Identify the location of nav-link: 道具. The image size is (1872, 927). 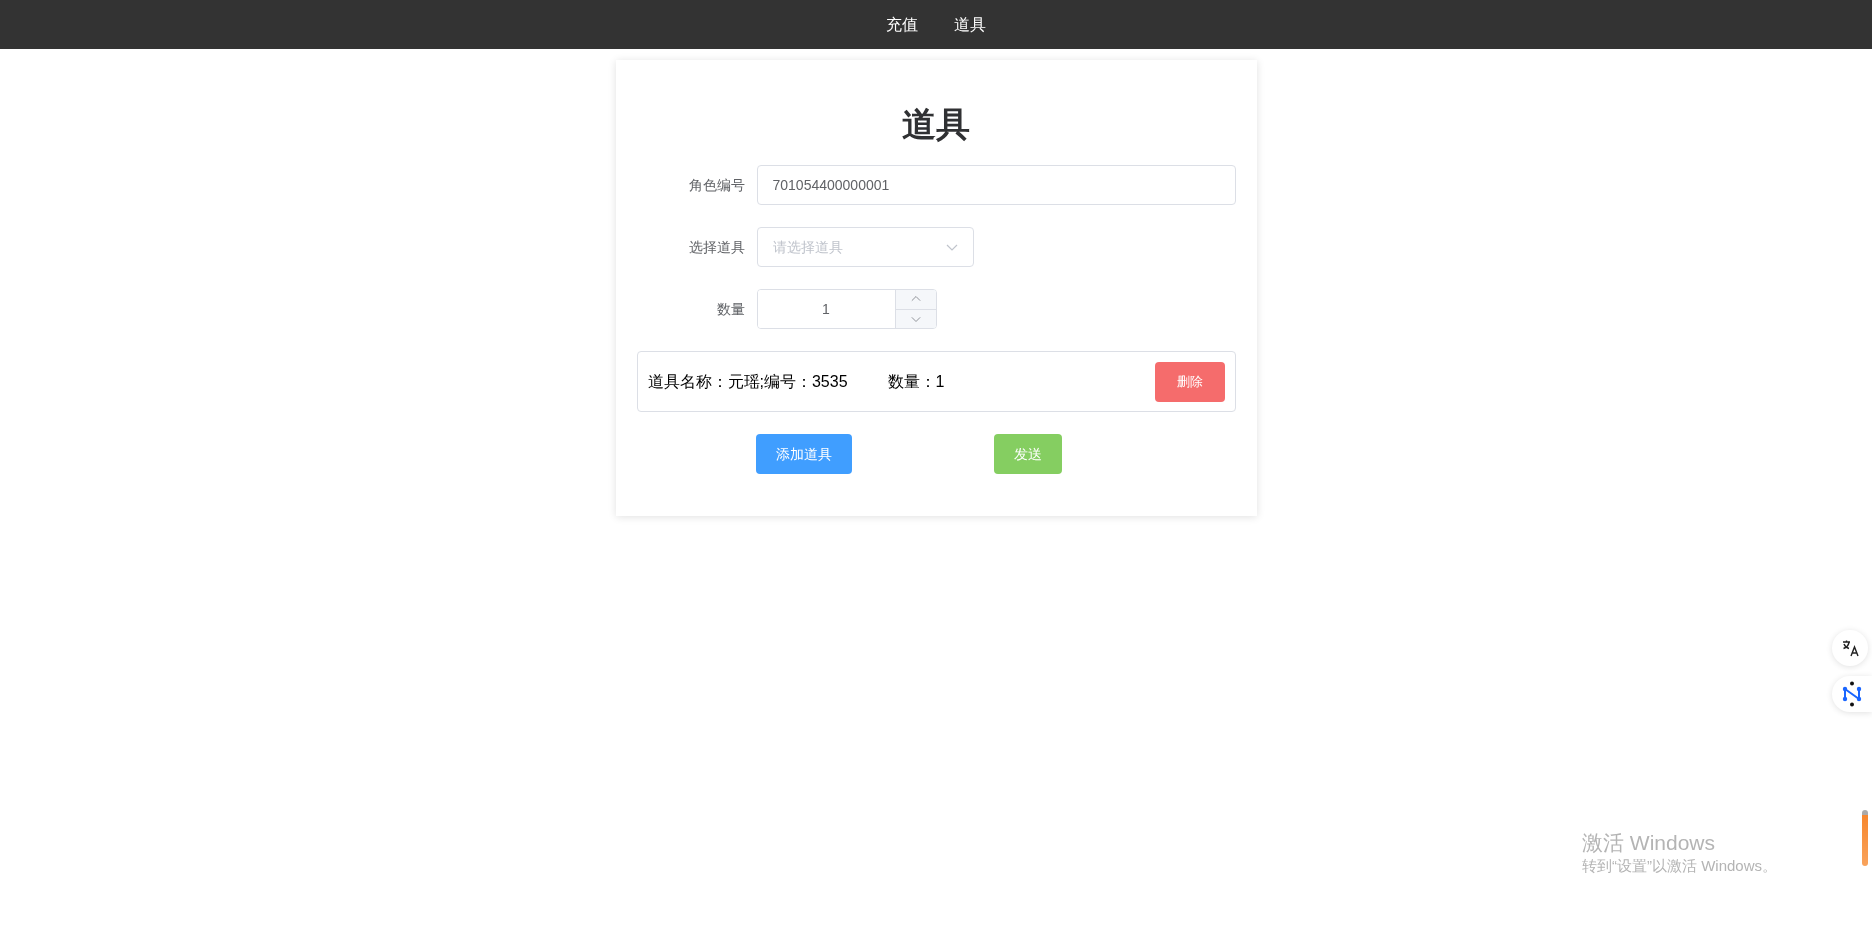
(970, 24).